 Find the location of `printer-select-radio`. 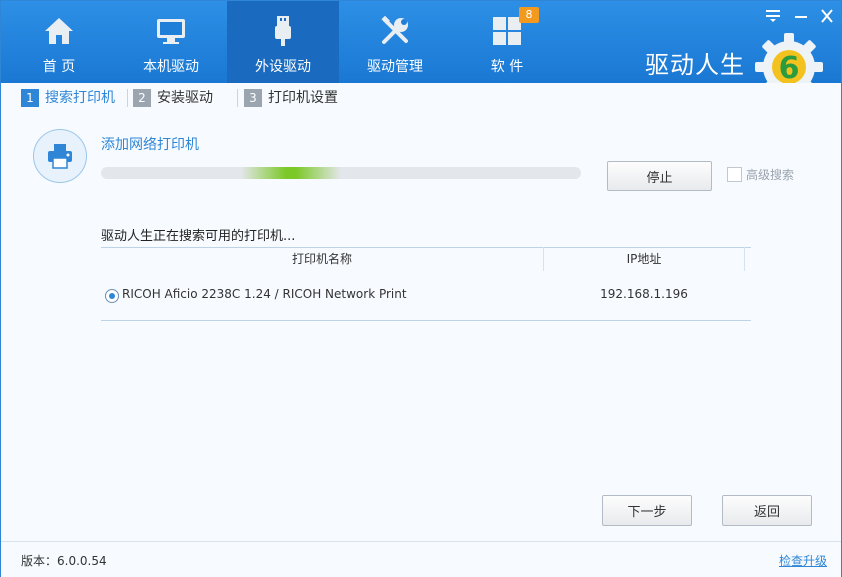

printer-select-radio is located at coordinates (112, 296).